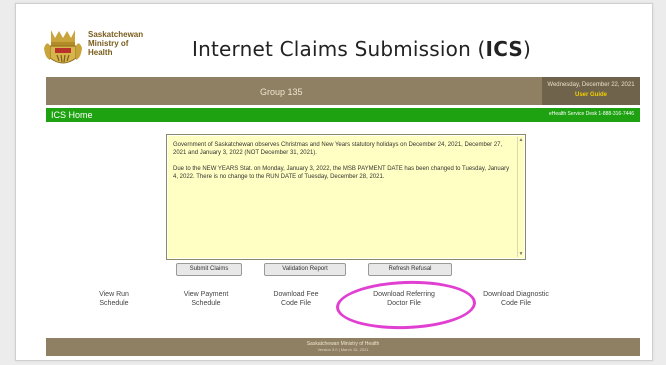  I want to click on ministry-line-1: Saskatchewan, so click(116, 34).